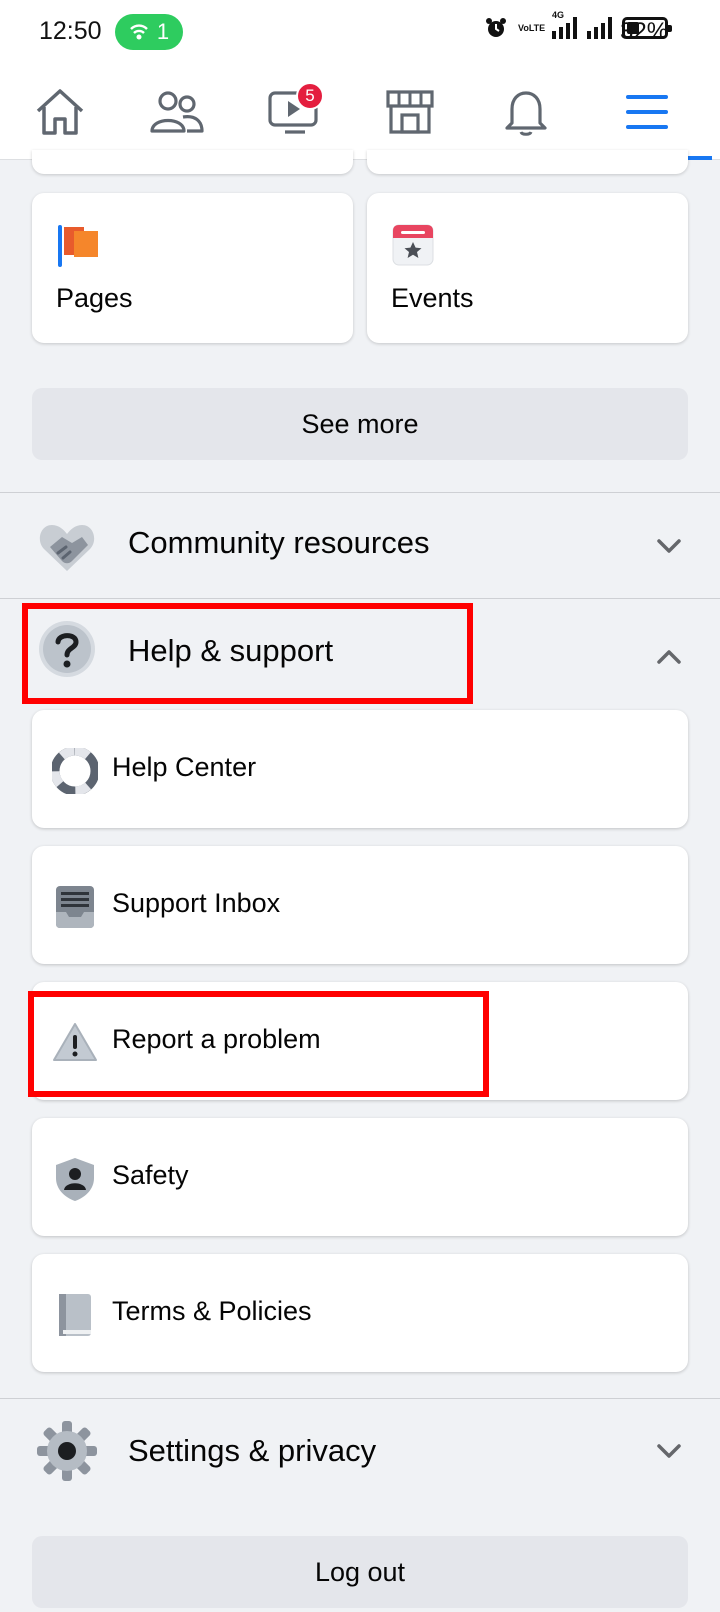 The image size is (720, 1612). Describe the element at coordinates (310, 96) in the screenshot. I see `watch-badge: 5` at that location.